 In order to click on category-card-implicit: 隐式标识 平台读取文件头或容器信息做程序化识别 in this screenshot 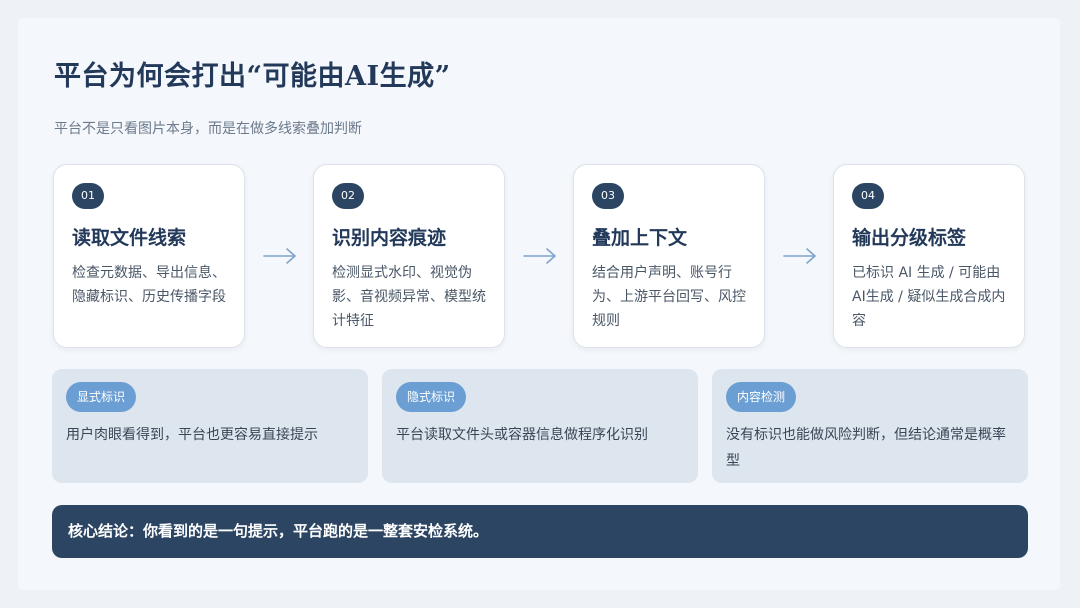, I will do `click(540, 426)`.